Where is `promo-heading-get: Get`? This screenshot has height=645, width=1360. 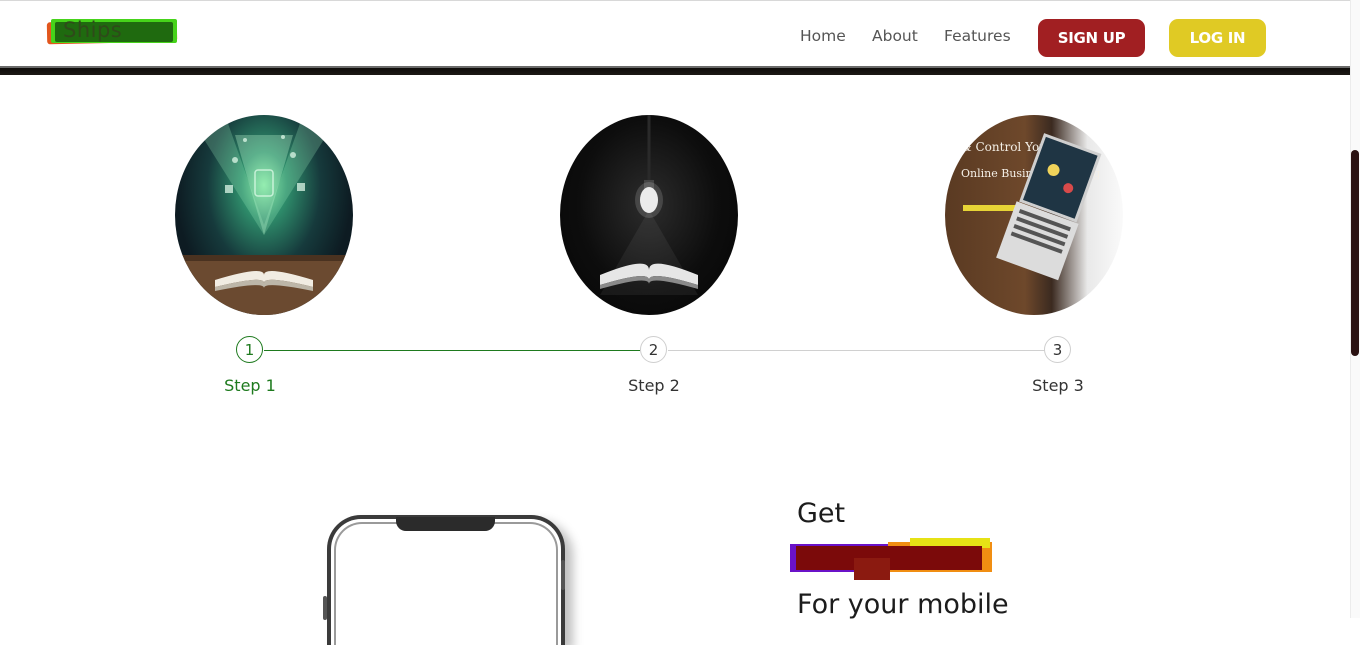 promo-heading-get: Get is located at coordinates (821, 513).